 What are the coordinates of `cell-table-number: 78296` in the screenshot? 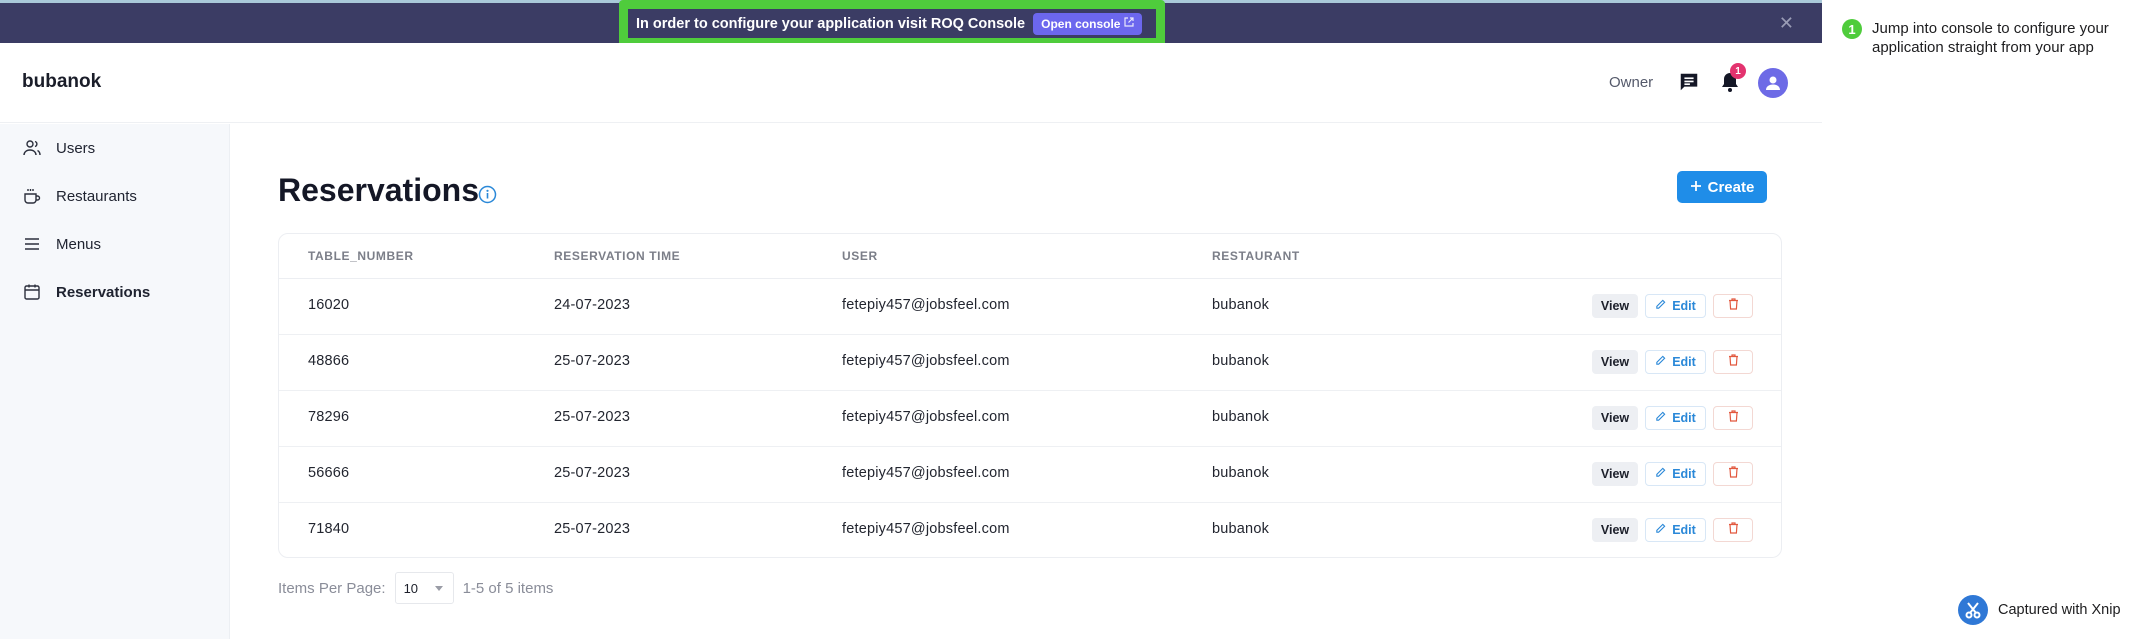 It's located at (329, 417).